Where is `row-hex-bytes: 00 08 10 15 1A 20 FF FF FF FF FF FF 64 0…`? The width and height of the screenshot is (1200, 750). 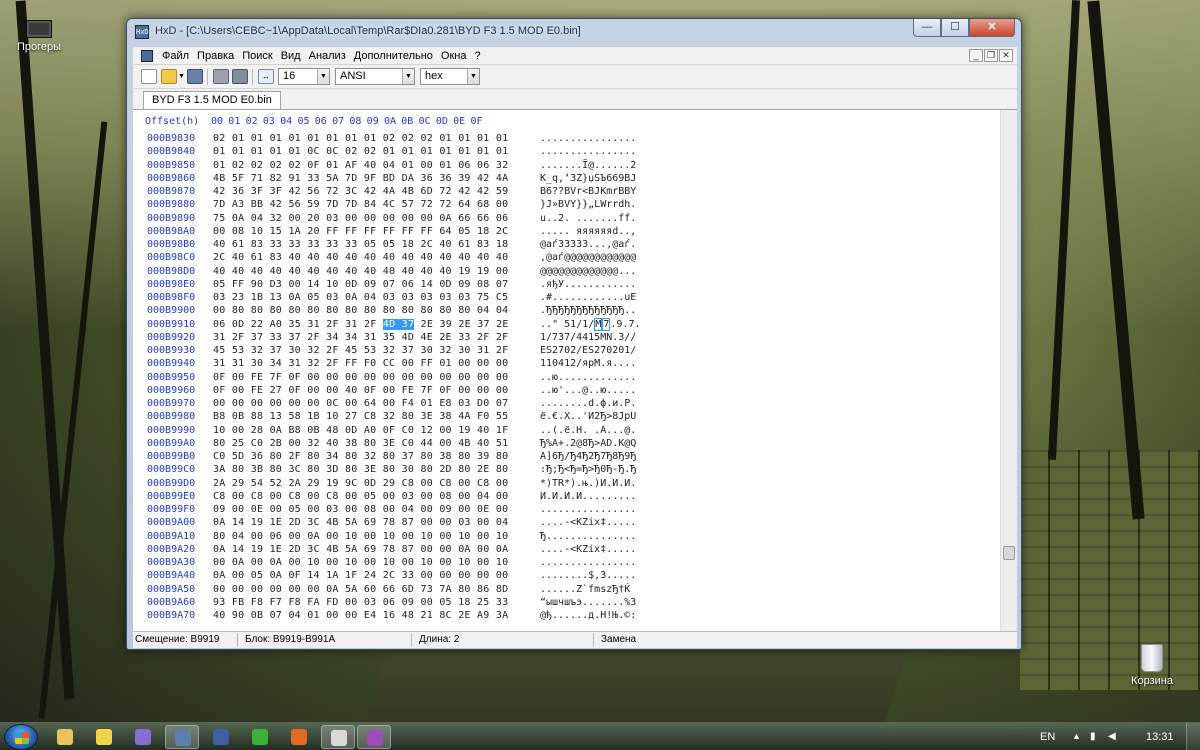
row-hex-bytes: 00 08 10 15 1A 20 FF FF FF FF FF FF 64 0… is located at coordinates (360, 231).